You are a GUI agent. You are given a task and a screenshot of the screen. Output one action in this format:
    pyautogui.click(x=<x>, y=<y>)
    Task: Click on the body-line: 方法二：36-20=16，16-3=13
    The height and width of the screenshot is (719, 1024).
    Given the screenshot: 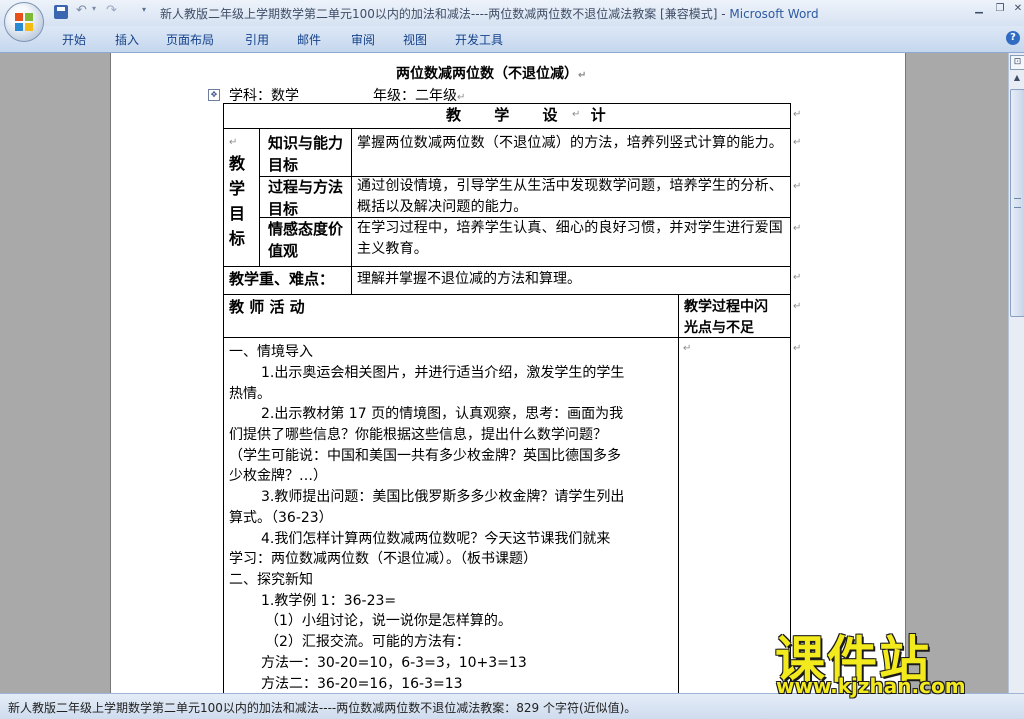 What is the action you would take?
    pyautogui.click(x=362, y=684)
    